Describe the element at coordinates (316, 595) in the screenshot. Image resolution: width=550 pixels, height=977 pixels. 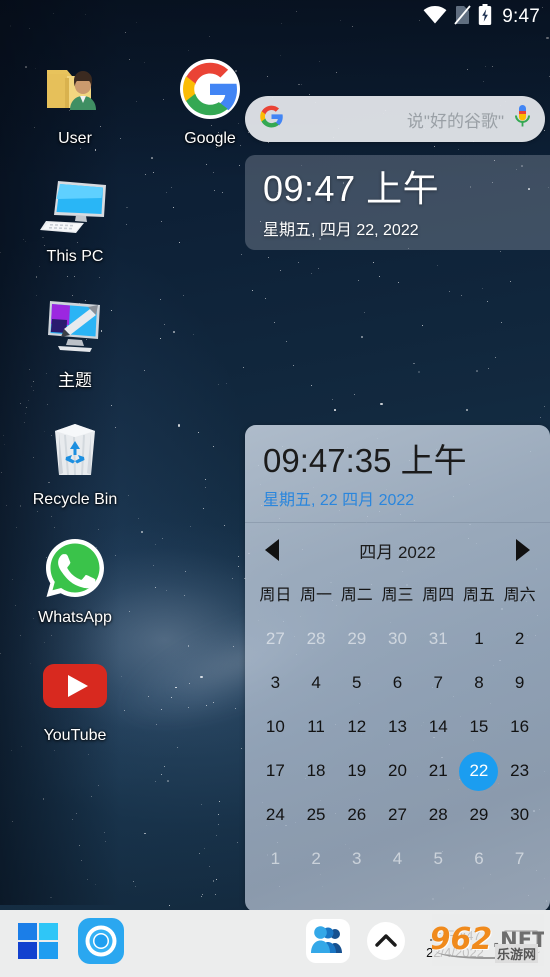
I see `calendar-weekday: 周一` at that location.